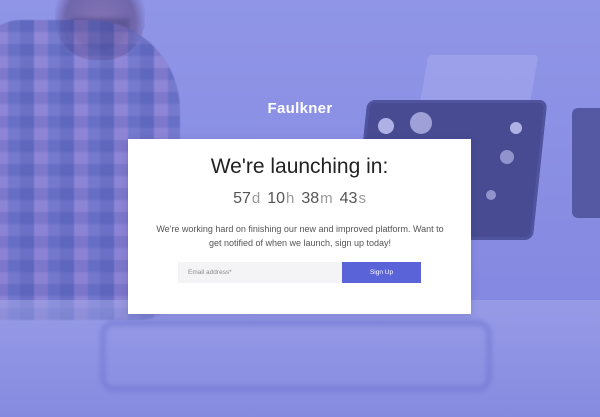 The image size is (600, 417). Describe the element at coordinates (326, 198) in the screenshot. I see `countdown-minutes-unit: m` at that location.